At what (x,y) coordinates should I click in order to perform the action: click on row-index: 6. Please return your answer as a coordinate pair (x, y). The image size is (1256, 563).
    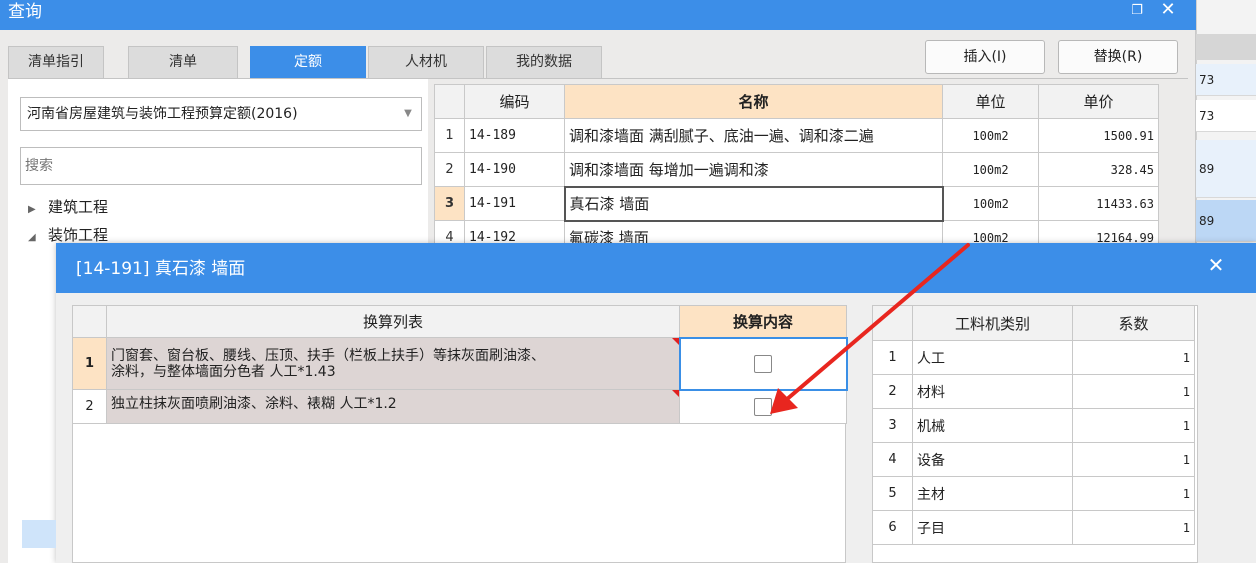
    Looking at the image, I should click on (892, 527).